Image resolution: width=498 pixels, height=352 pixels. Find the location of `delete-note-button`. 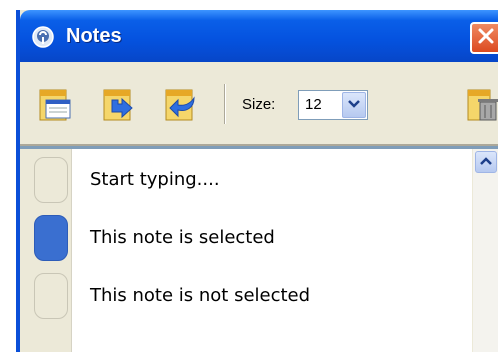

delete-note-button is located at coordinates (482, 104).